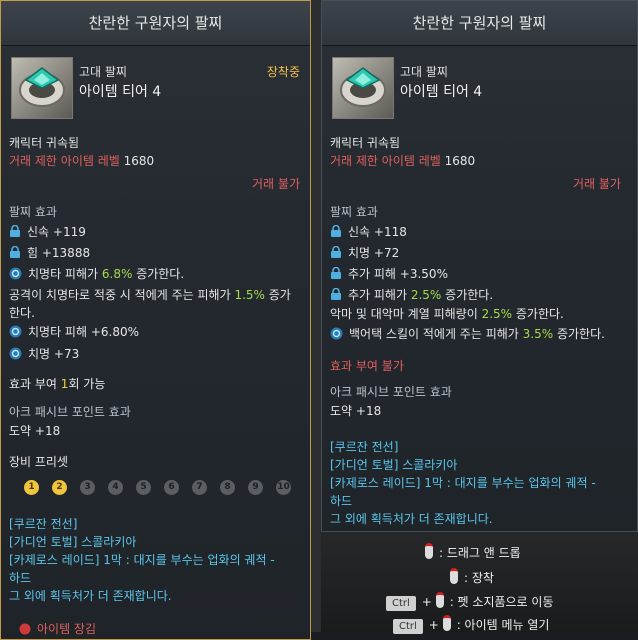 The image size is (638, 640). I want to click on preset-slot-3: 3, so click(87, 487).